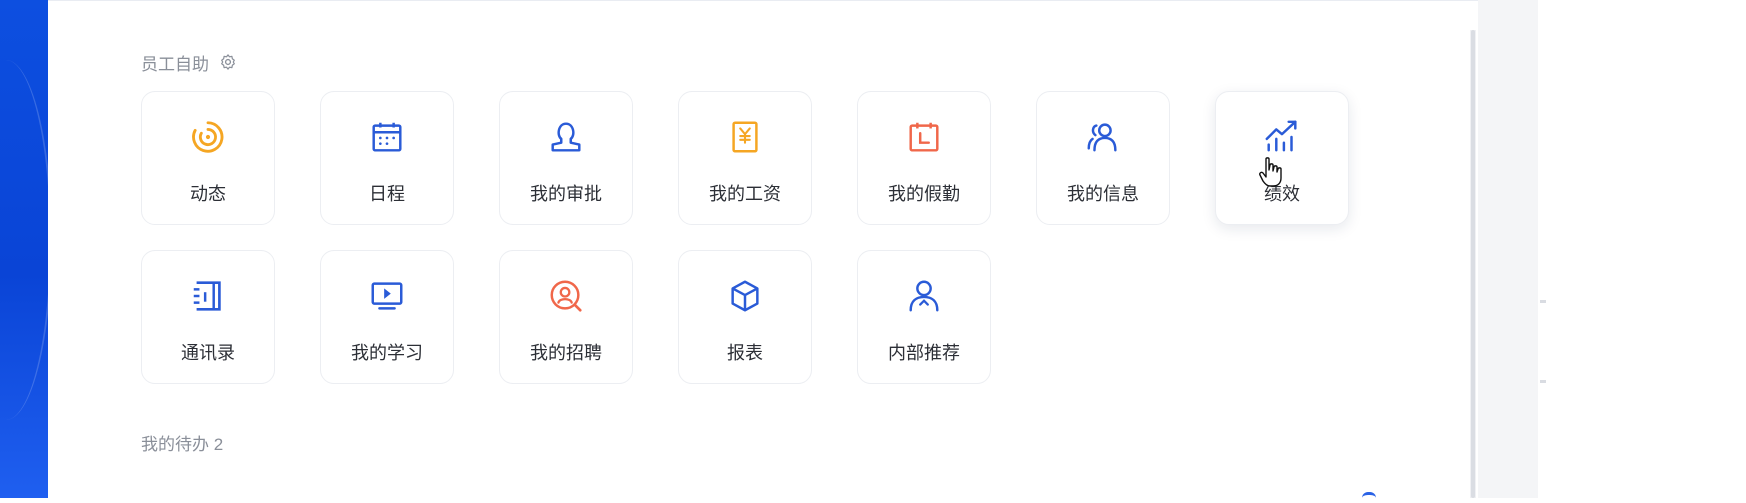 The height and width of the screenshot is (503, 1746). Describe the element at coordinates (208, 137) in the screenshot. I see `activity-icon` at that location.